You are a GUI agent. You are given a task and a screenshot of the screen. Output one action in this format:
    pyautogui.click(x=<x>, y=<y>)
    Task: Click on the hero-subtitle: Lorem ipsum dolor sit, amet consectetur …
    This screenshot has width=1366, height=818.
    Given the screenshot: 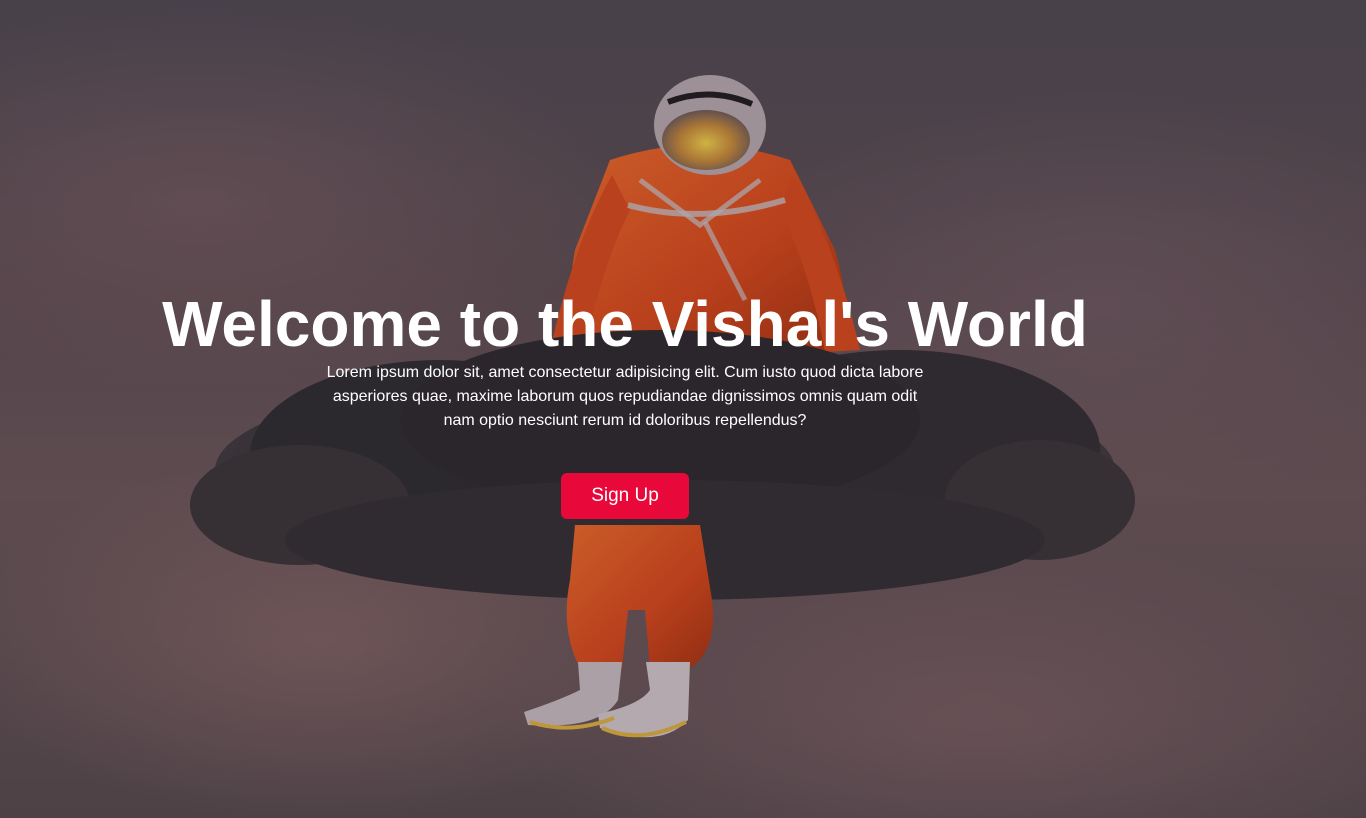 What is the action you would take?
    pyautogui.click(x=625, y=396)
    